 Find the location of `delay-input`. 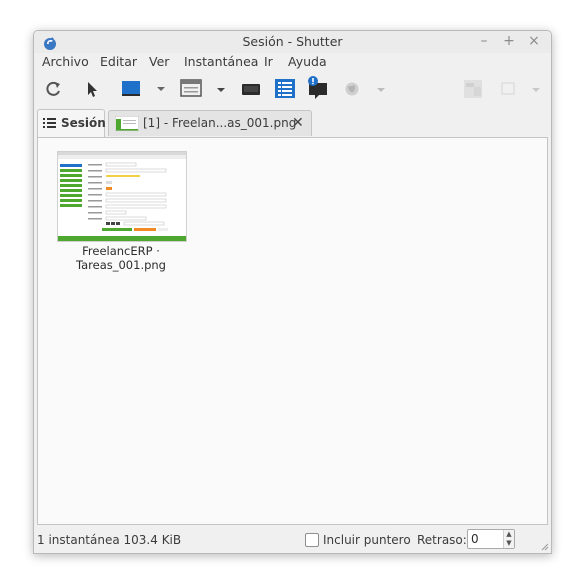

delay-input is located at coordinates (487, 539).